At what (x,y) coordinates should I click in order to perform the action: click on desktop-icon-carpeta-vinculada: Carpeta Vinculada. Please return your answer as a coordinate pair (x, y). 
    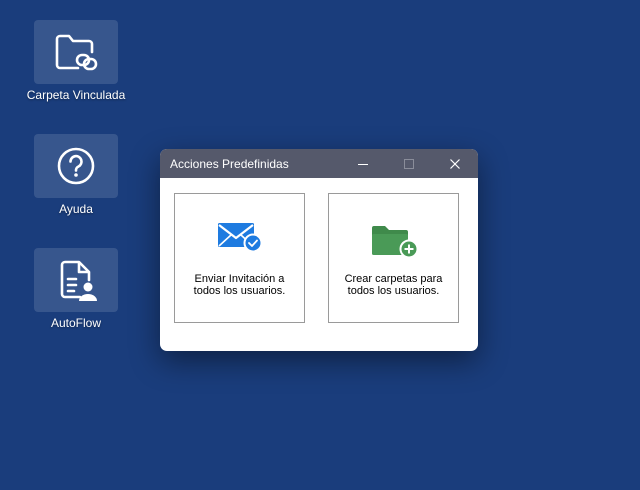
    Looking at the image, I should click on (76, 61).